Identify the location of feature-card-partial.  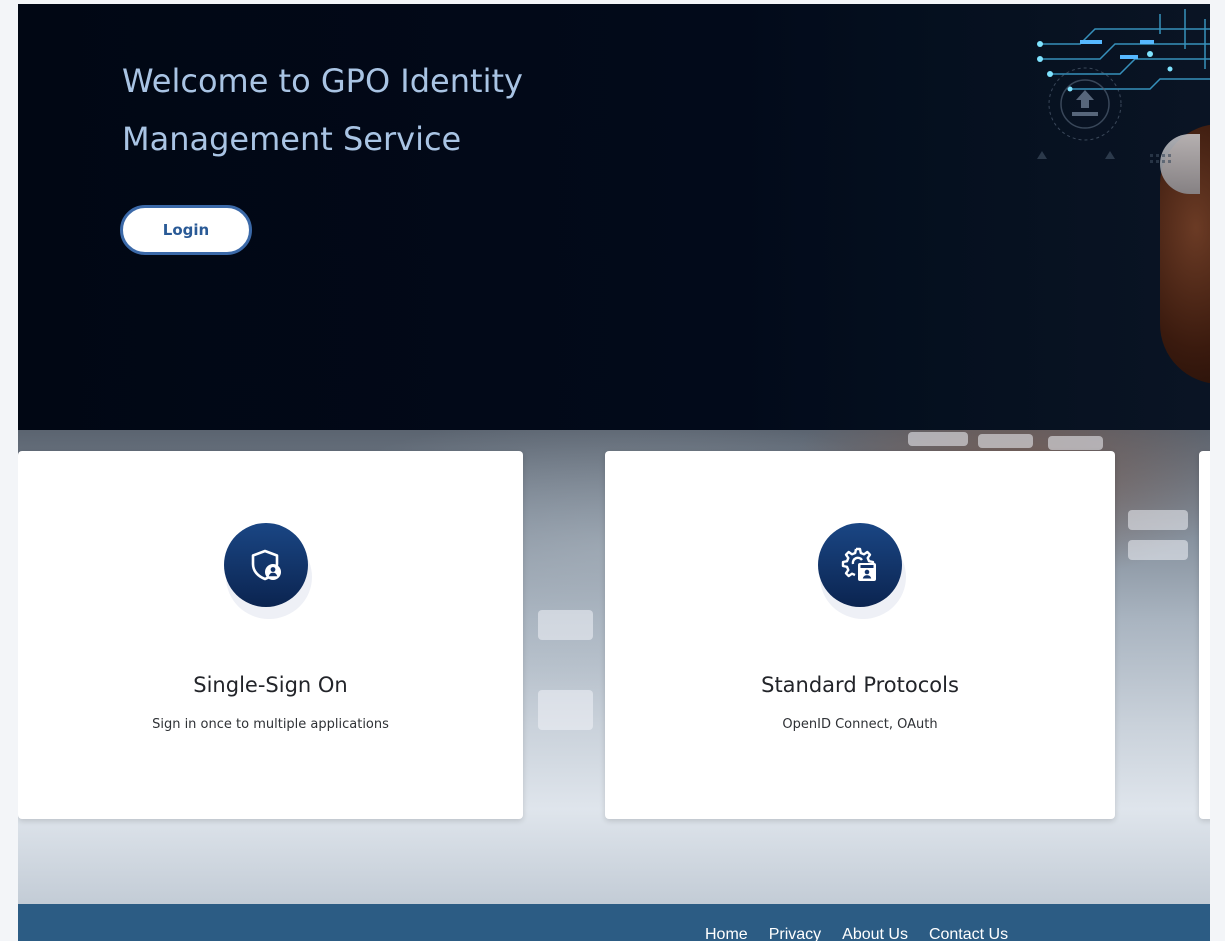
(1204, 635).